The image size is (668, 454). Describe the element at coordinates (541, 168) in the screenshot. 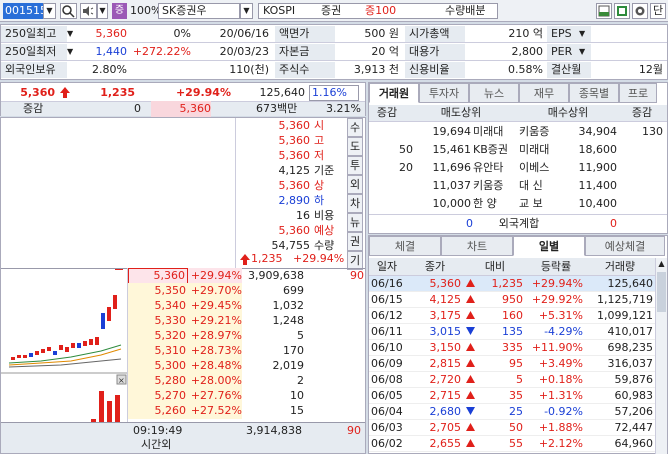

I see `buy-broker: 이베스` at that location.